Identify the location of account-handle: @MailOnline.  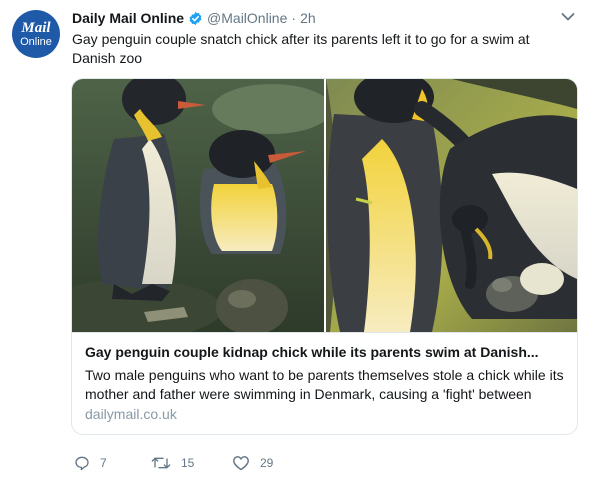
(247, 18).